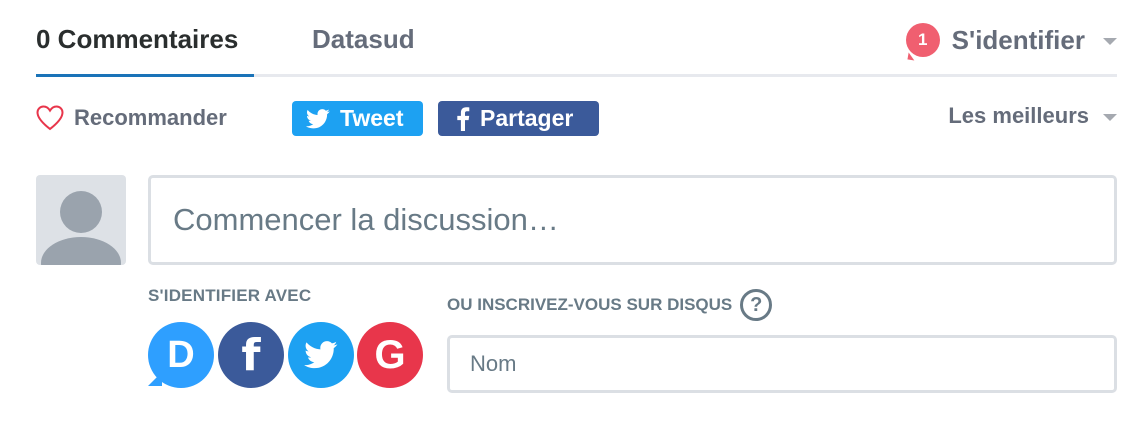 This screenshot has height=430, width=1139. I want to click on avatar, so click(81, 220).